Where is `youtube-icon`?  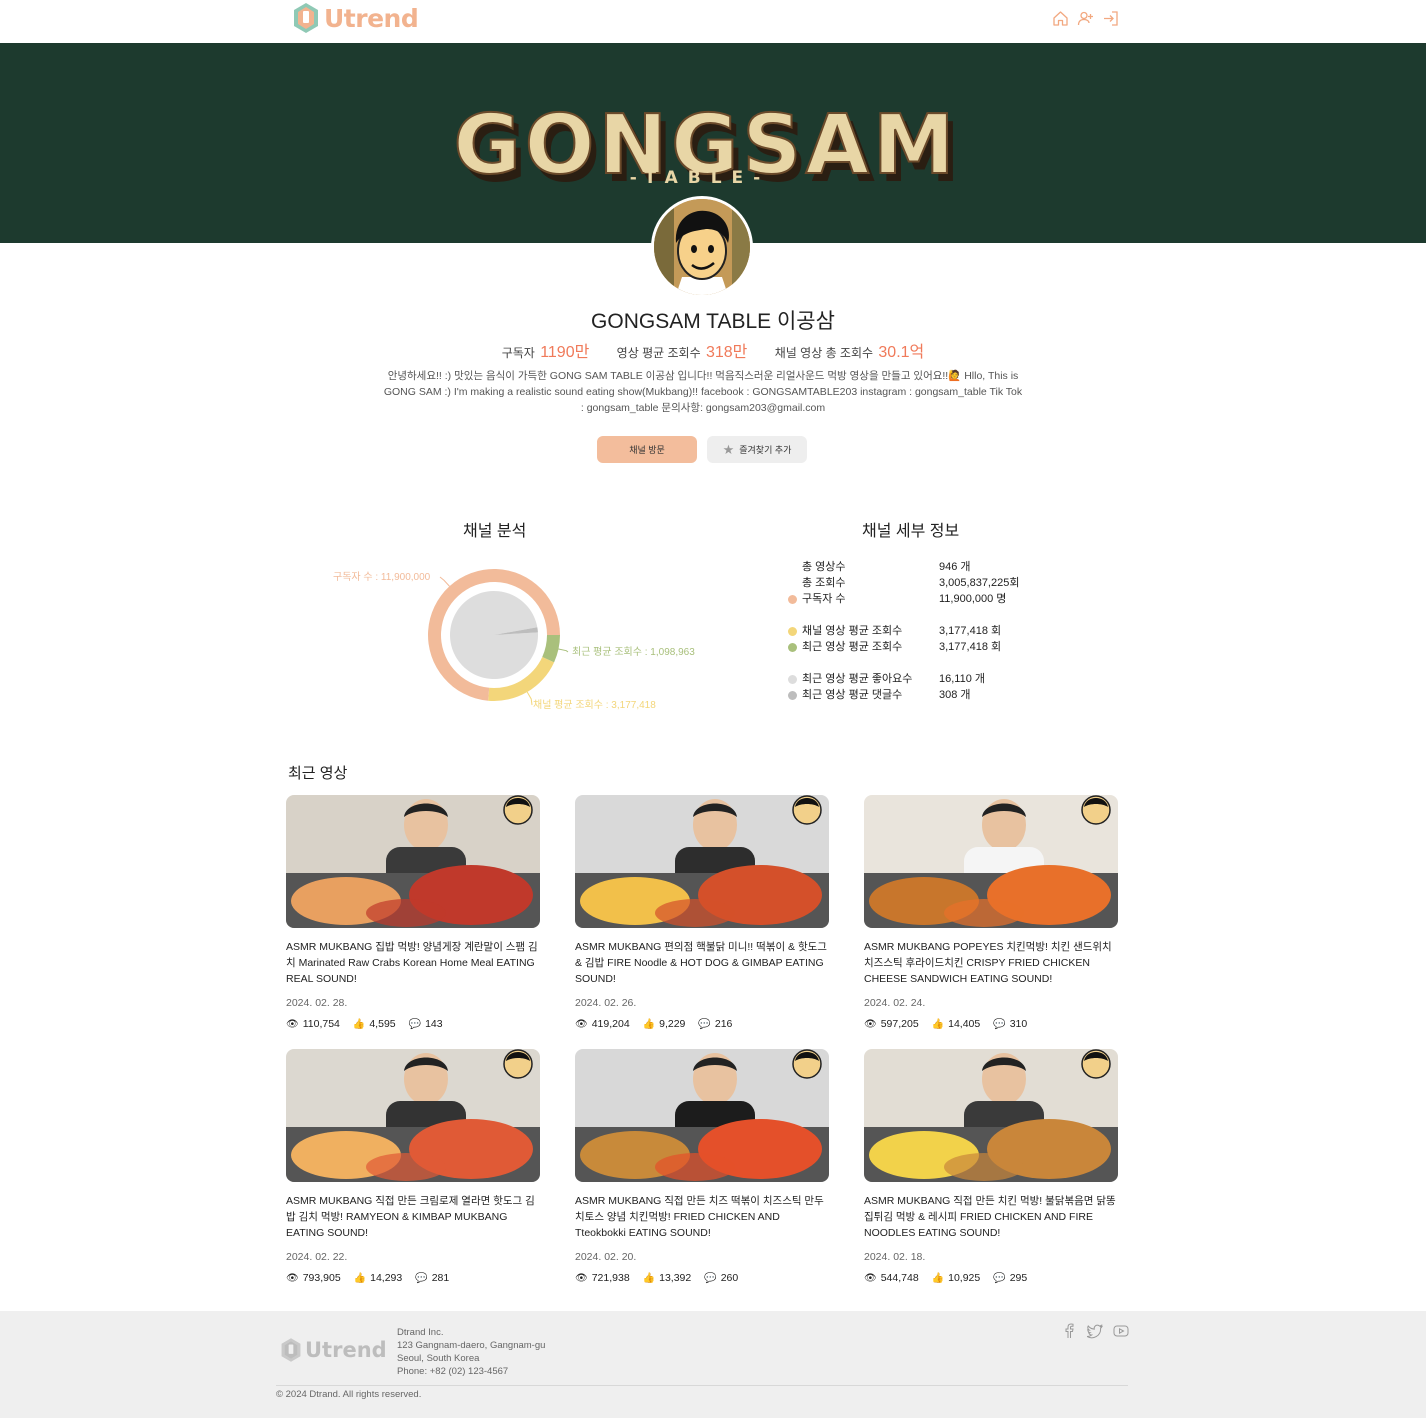
youtube-icon is located at coordinates (1121, 1331).